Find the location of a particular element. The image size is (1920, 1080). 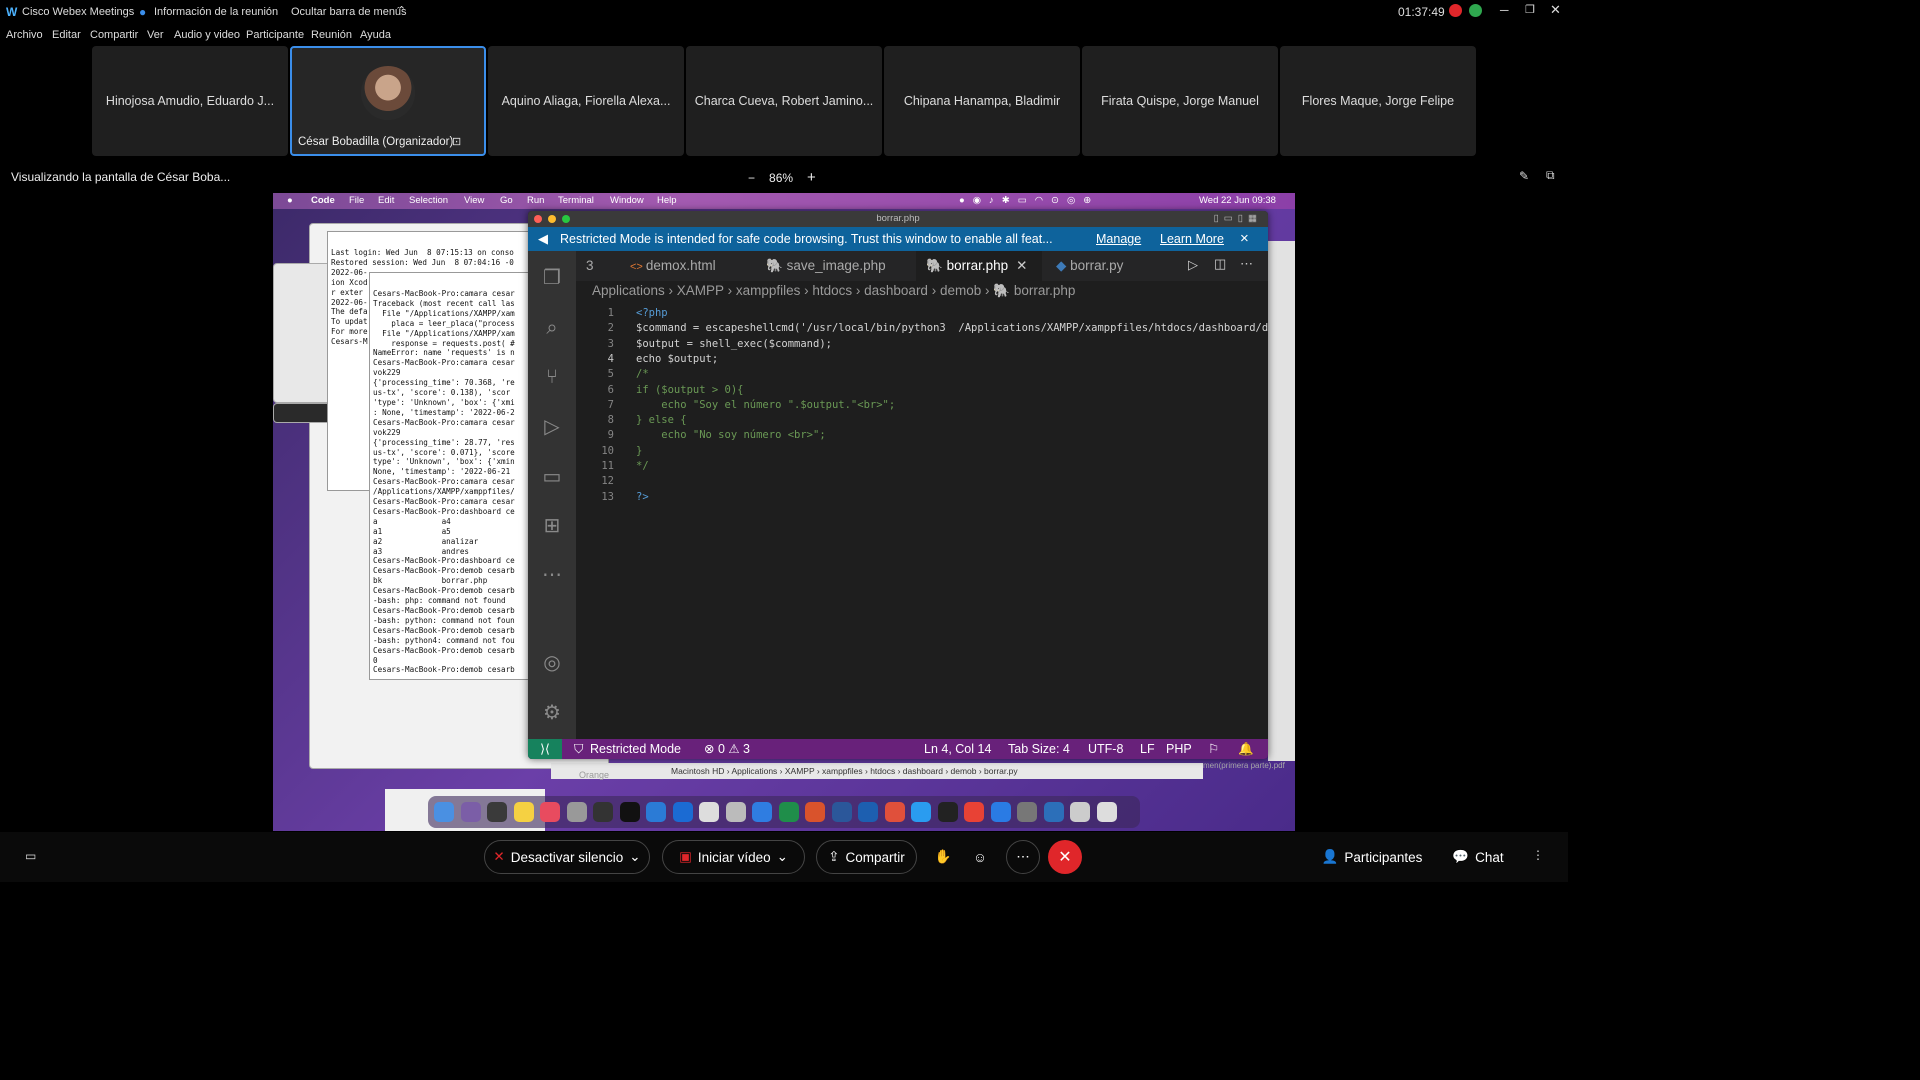

tab-size: Tab Size: 4 is located at coordinates (1039, 749).